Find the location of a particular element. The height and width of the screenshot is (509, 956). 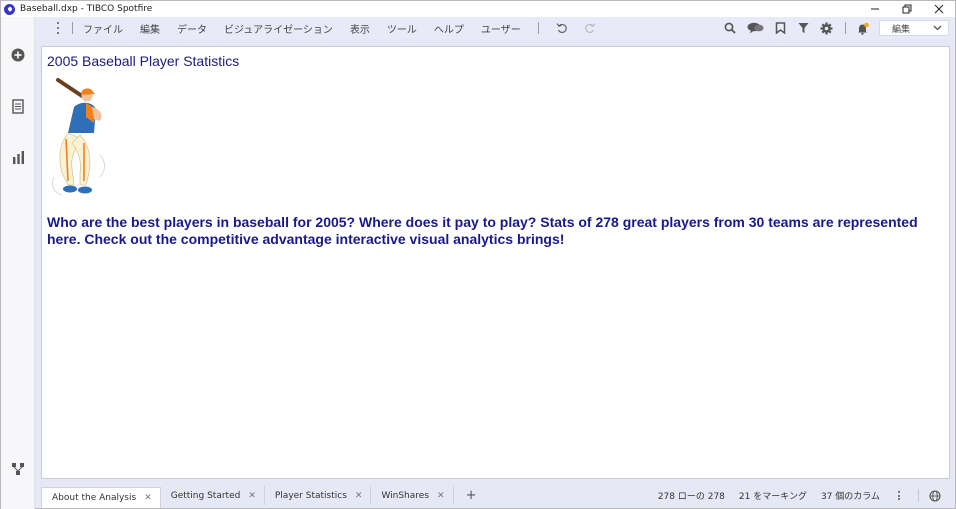

add-icon is located at coordinates (18, 55).